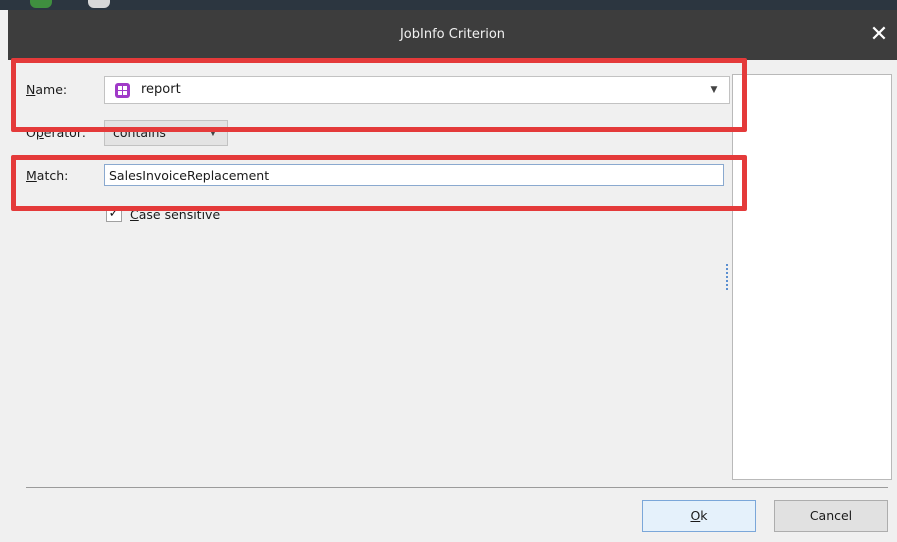  I want to click on splitter-grip, so click(728, 277).